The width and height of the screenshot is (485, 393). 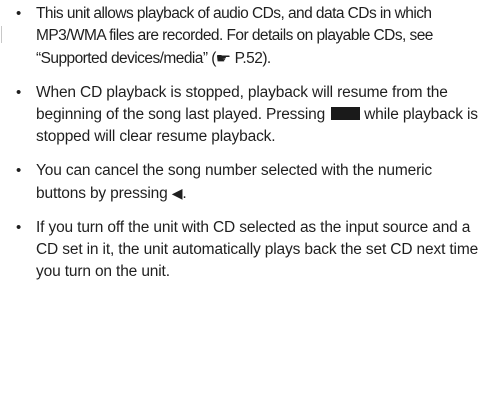 What do you see at coordinates (184, 193) in the screenshot?
I see `note-text: .` at bounding box center [184, 193].